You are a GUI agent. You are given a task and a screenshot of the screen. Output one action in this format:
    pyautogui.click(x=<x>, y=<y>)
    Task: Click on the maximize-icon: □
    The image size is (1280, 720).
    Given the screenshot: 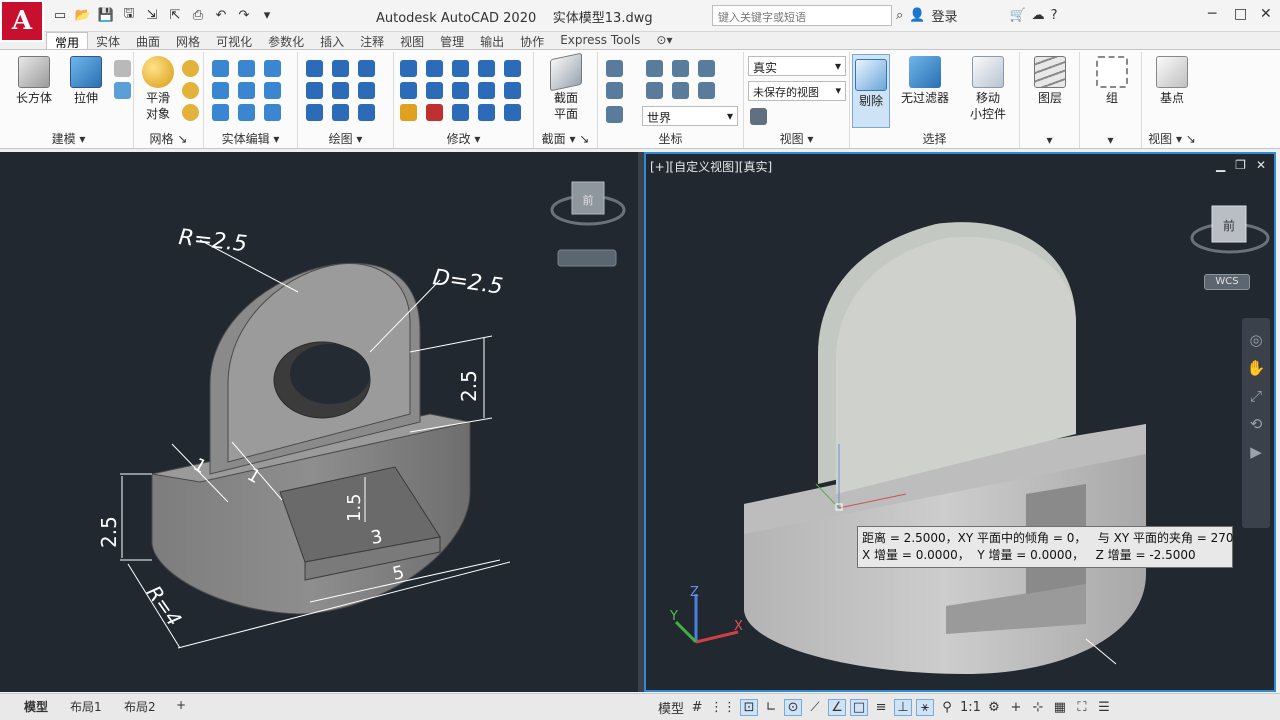 What is the action you would take?
    pyautogui.click(x=1240, y=14)
    